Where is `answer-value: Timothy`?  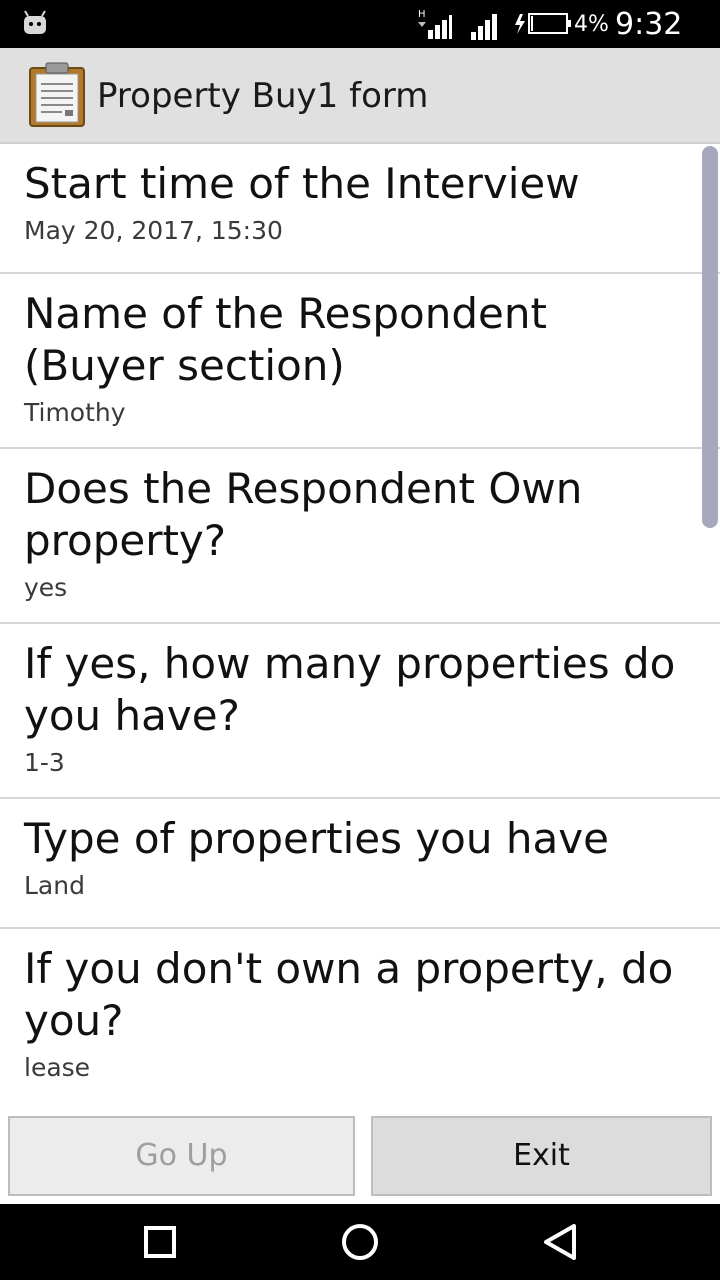 answer-value: Timothy is located at coordinates (75, 412).